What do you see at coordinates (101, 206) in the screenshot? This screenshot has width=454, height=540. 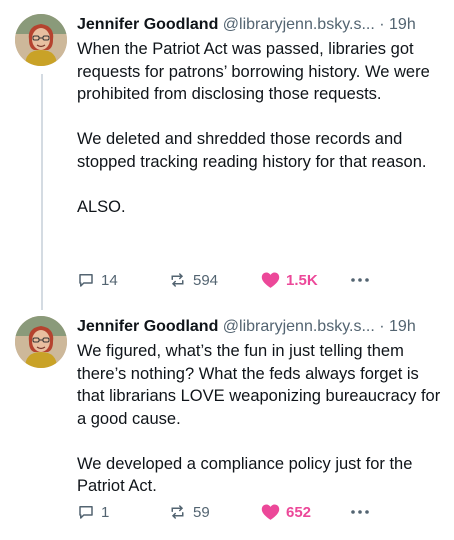 I see `post-paragraph: ALSO.` at bounding box center [101, 206].